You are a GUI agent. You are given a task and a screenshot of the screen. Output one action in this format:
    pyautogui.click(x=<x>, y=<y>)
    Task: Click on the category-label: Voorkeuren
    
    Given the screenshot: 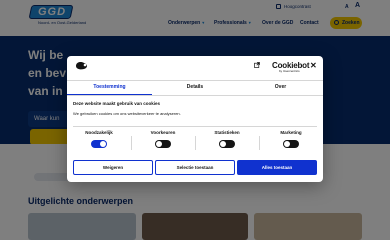 What is the action you would take?
    pyautogui.click(x=163, y=132)
    